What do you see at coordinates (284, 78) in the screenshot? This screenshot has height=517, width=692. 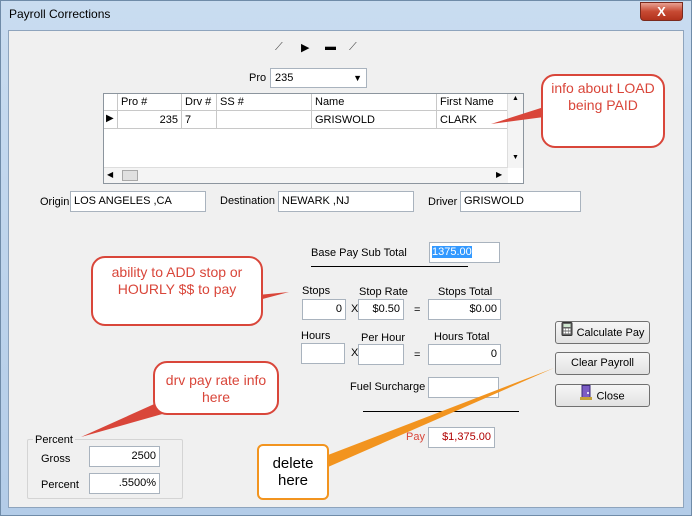 I see `pro-select-value: 235` at bounding box center [284, 78].